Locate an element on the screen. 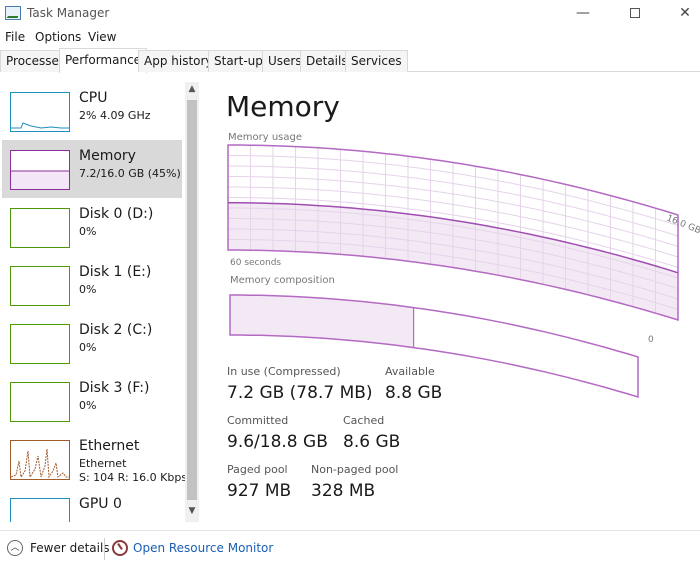  sidebar-item-label: Disk 0 (D:) is located at coordinates (116, 214).